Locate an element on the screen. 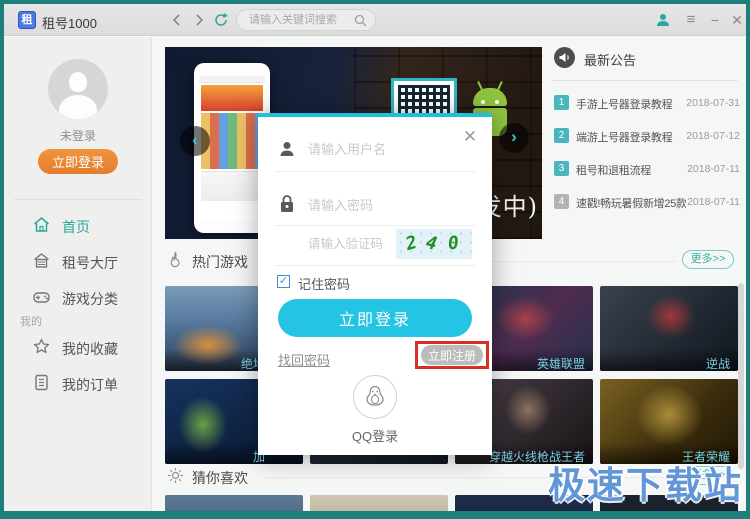 This screenshot has width=750, height=519. username-input is located at coordinates (387, 149).